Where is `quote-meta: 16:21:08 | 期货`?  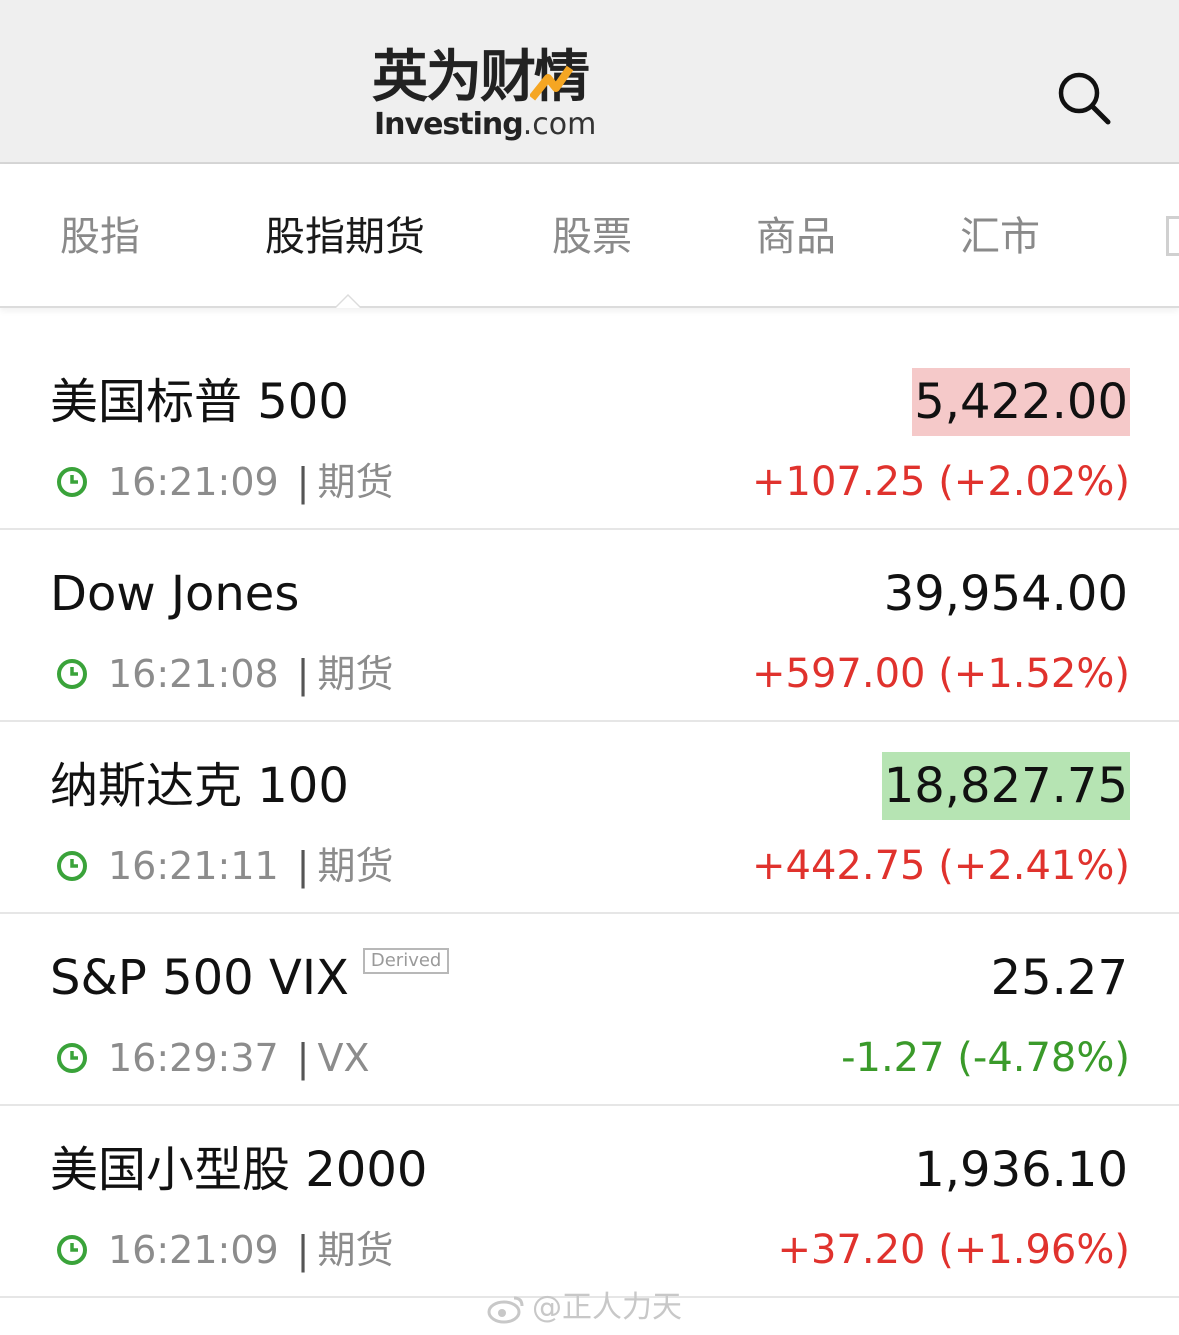
quote-meta: 16:21:08 | 期货 is located at coordinates (225, 674).